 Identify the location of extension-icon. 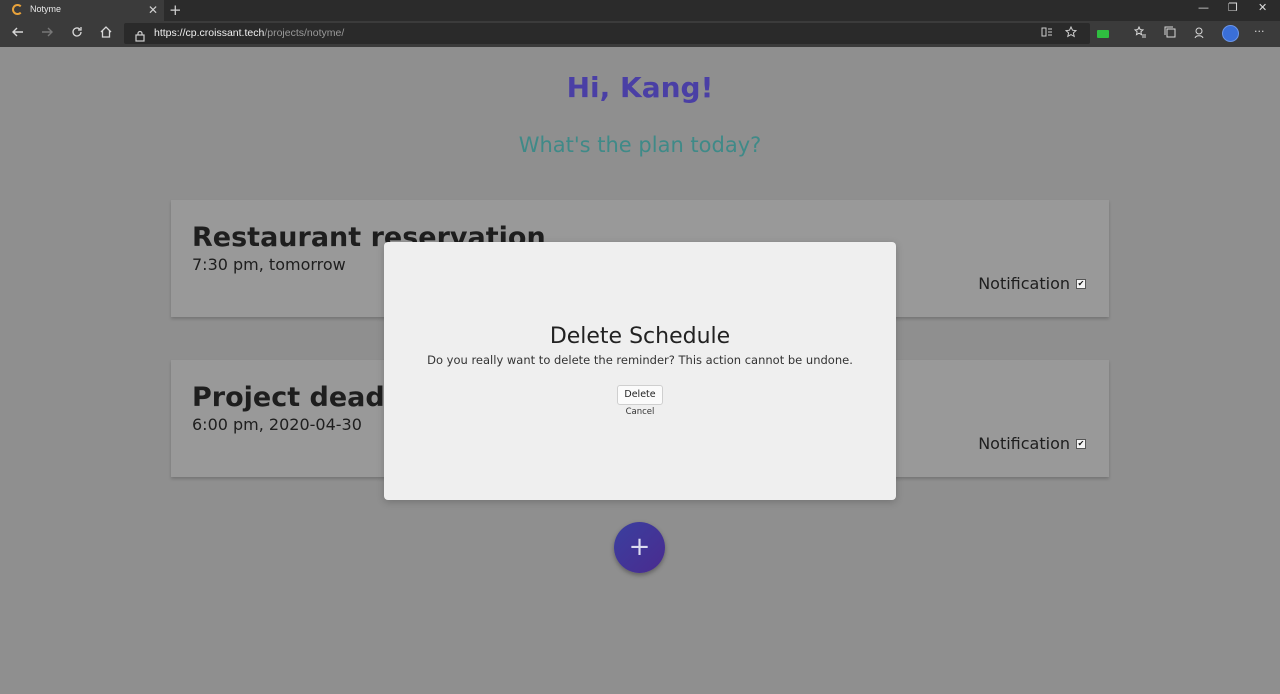
(1103, 34).